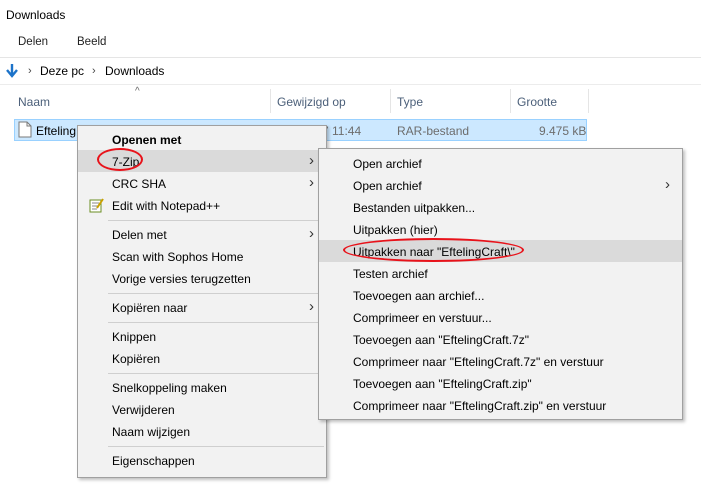  Describe the element at coordinates (202, 460) in the screenshot. I see `menu-item-properties: Eigenschappen` at that location.